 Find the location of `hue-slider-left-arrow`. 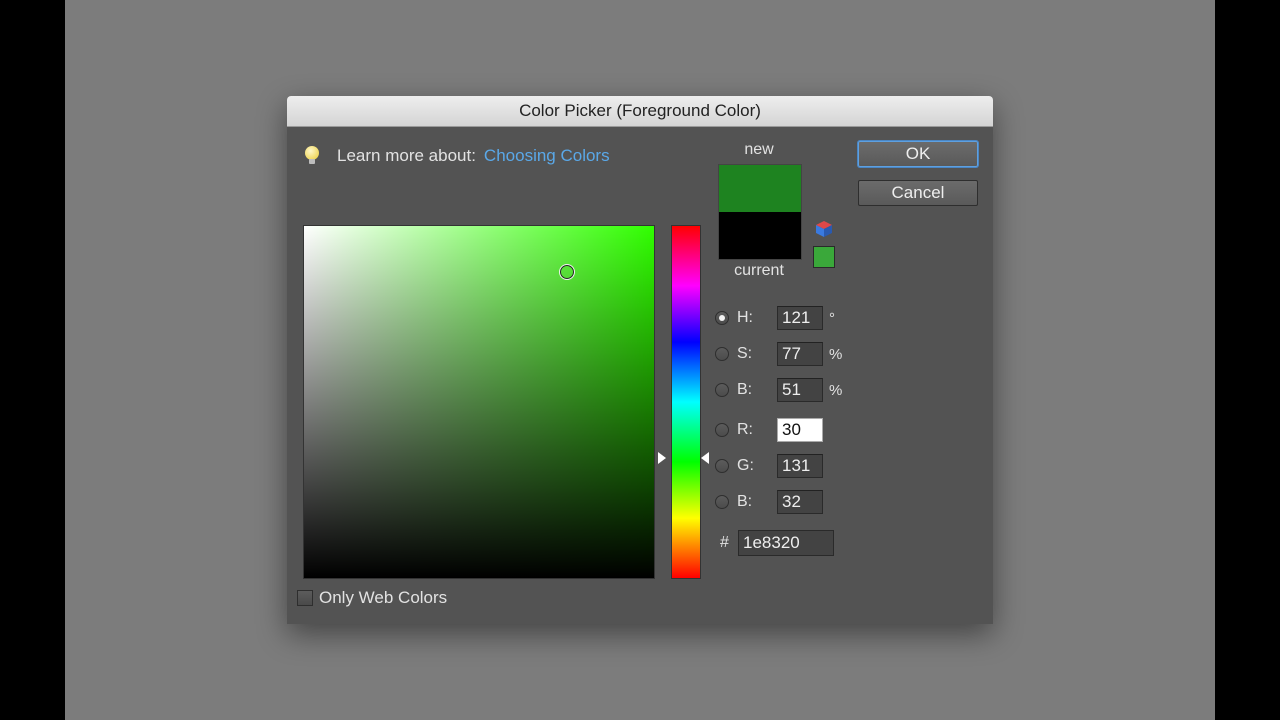

hue-slider-left-arrow is located at coordinates (662, 458).